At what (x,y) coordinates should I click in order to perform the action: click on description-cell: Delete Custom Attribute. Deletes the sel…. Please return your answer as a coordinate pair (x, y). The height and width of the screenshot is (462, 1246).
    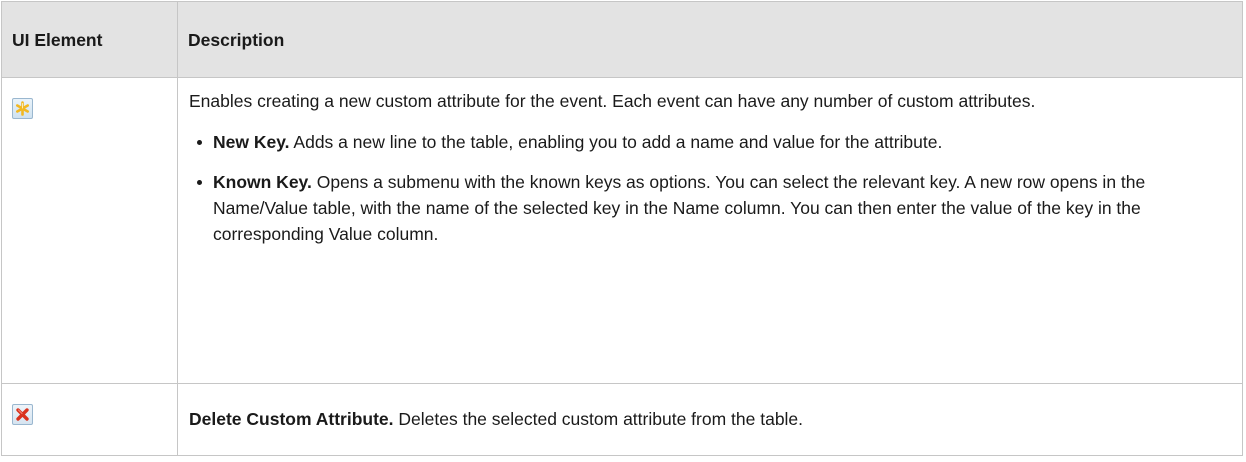
    Looking at the image, I should click on (710, 419).